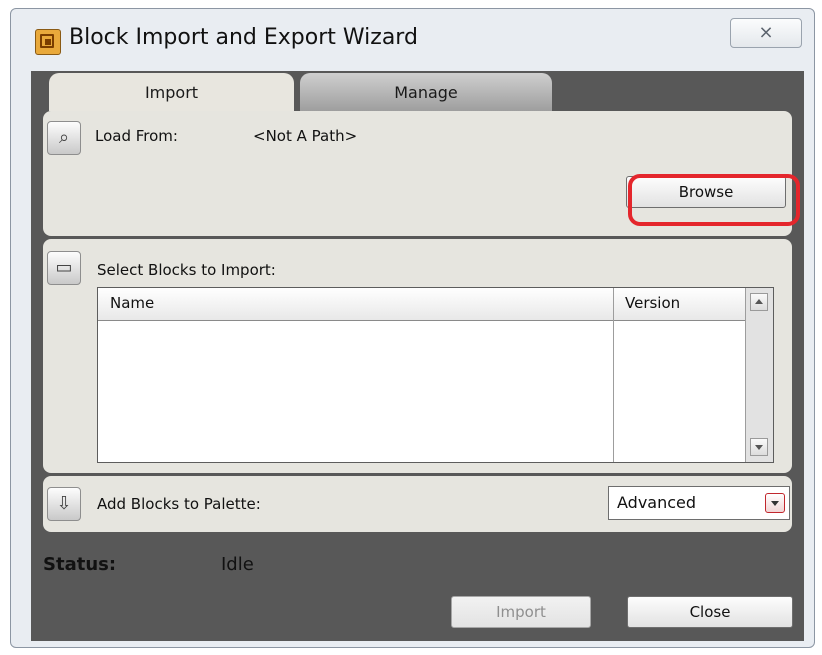 The width and height of the screenshot is (822, 655). Describe the element at coordinates (179, 504) in the screenshot. I see `add-blocks-label: Add Blocks to Palette:` at that location.